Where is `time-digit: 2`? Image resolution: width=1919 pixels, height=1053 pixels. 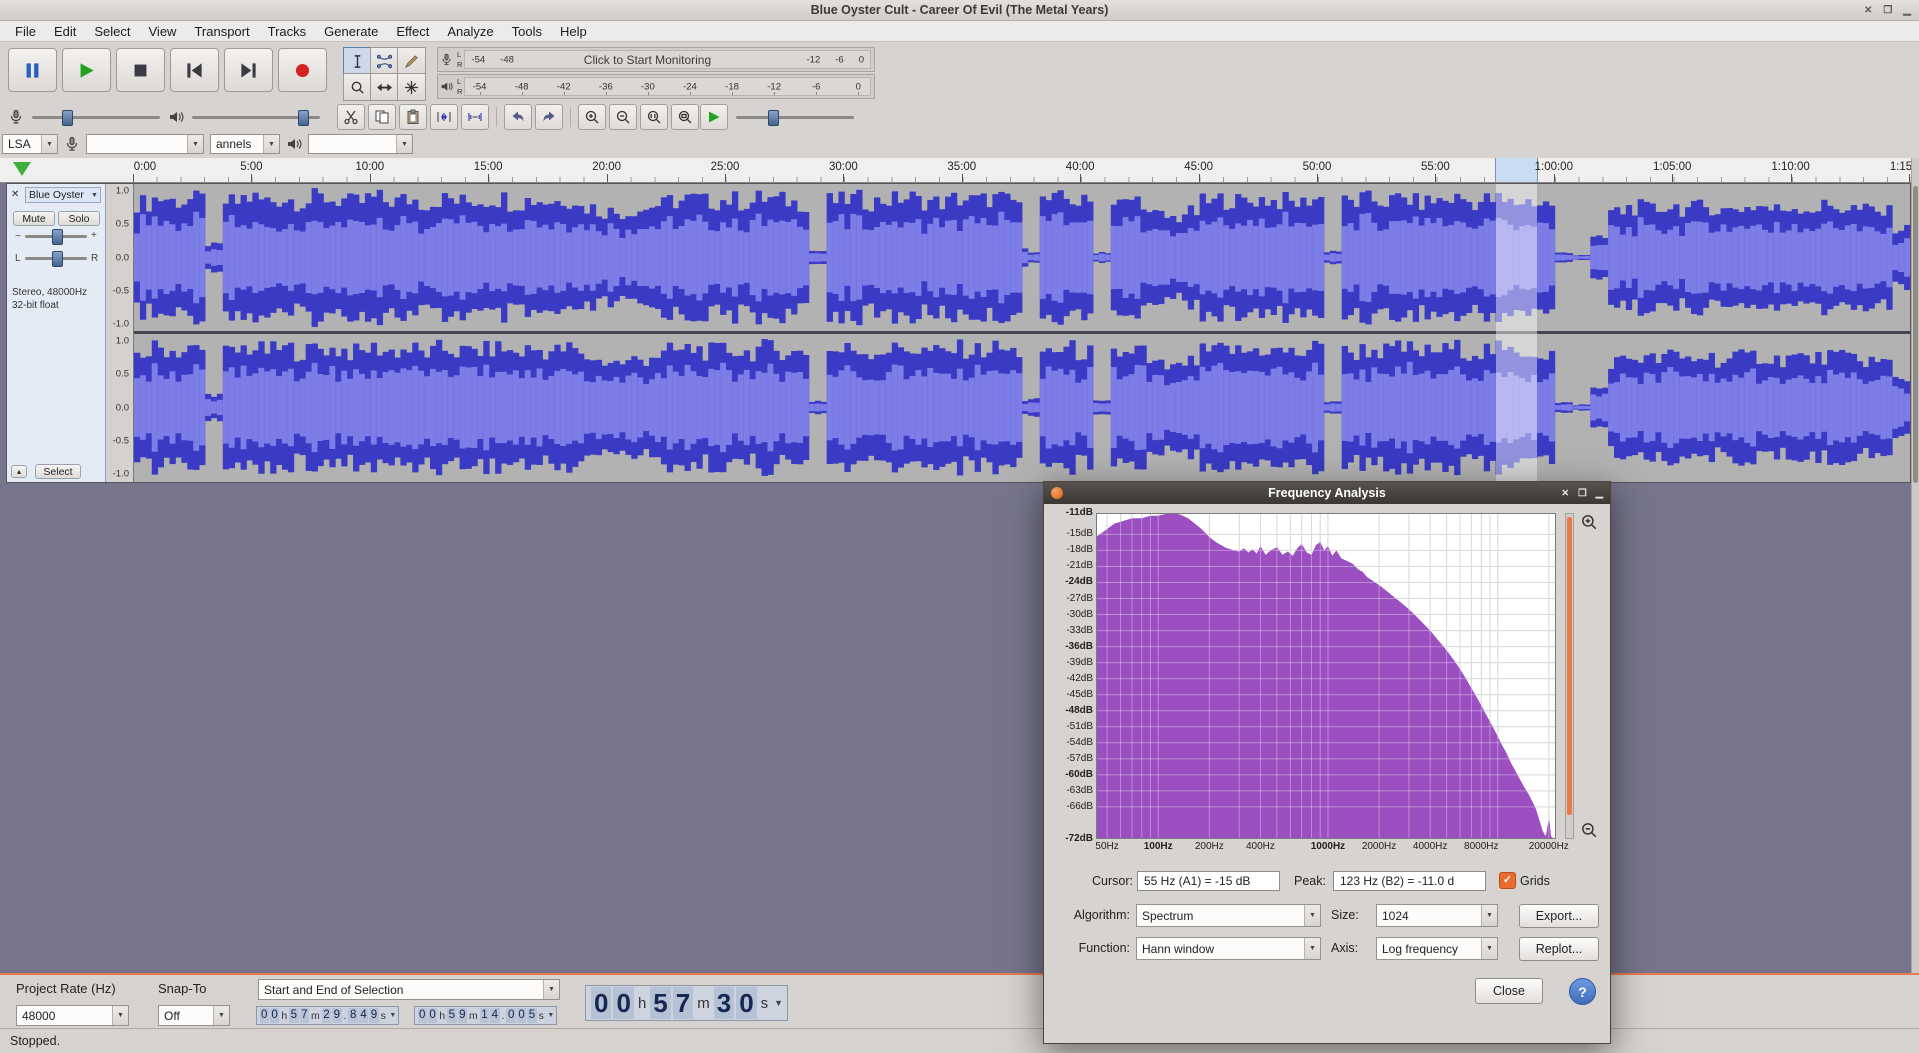
time-digit: 2 is located at coordinates (326, 1015).